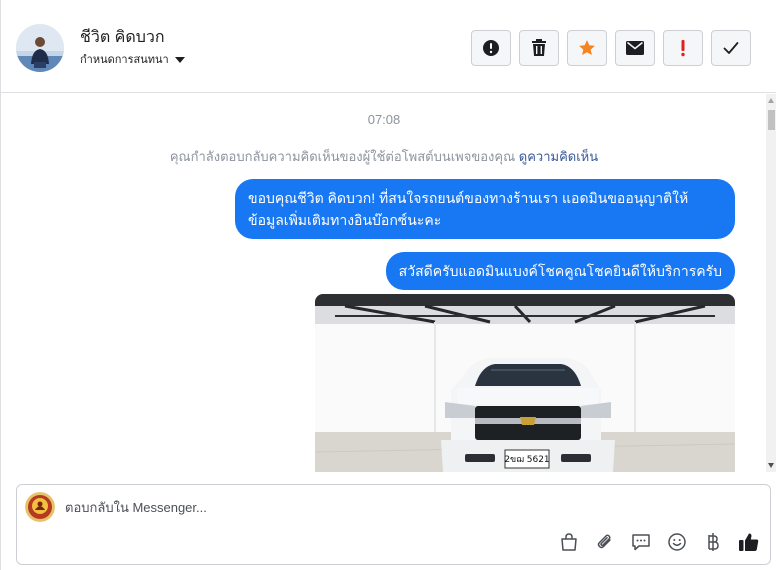  What do you see at coordinates (526, 460) in the screenshot?
I see `license-plate-text: 2ขฌ 5621` at bounding box center [526, 460].